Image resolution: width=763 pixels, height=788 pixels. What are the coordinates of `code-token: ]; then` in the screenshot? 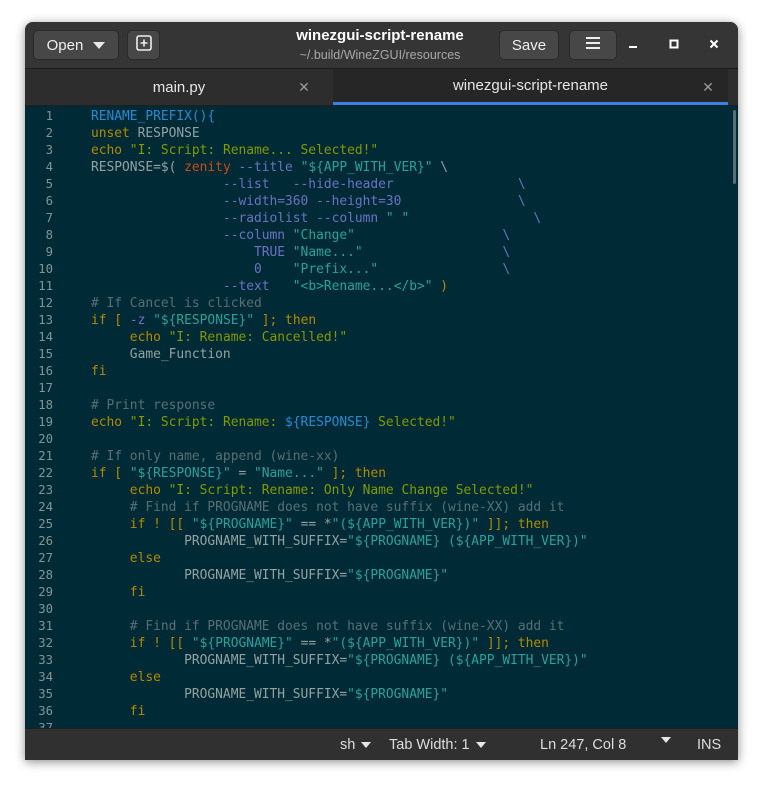 It's located at (285, 320).